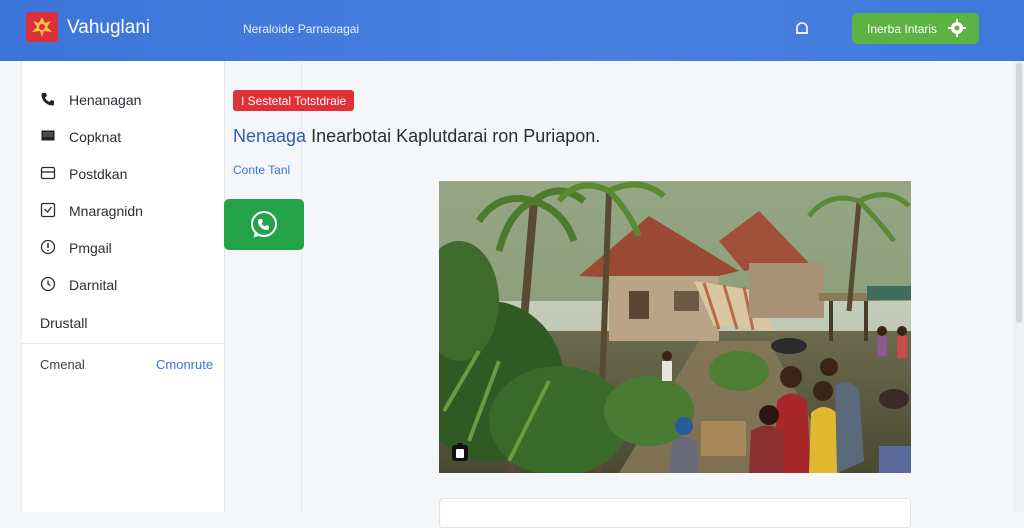 The image size is (1024, 528). I want to click on sidebar-item-label: Pmgail, so click(90, 248).